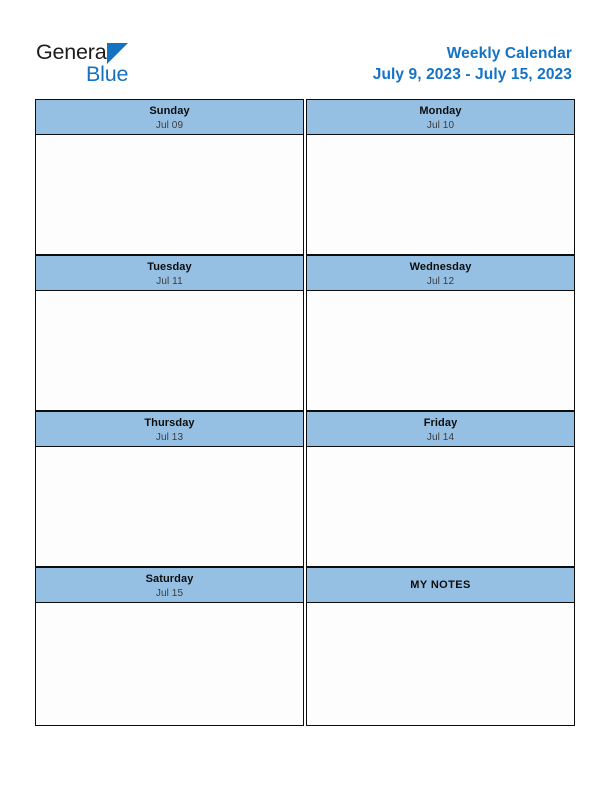  I want to click on calendar-cell-sunday: Sunday Jul 09, so click(169, 177).